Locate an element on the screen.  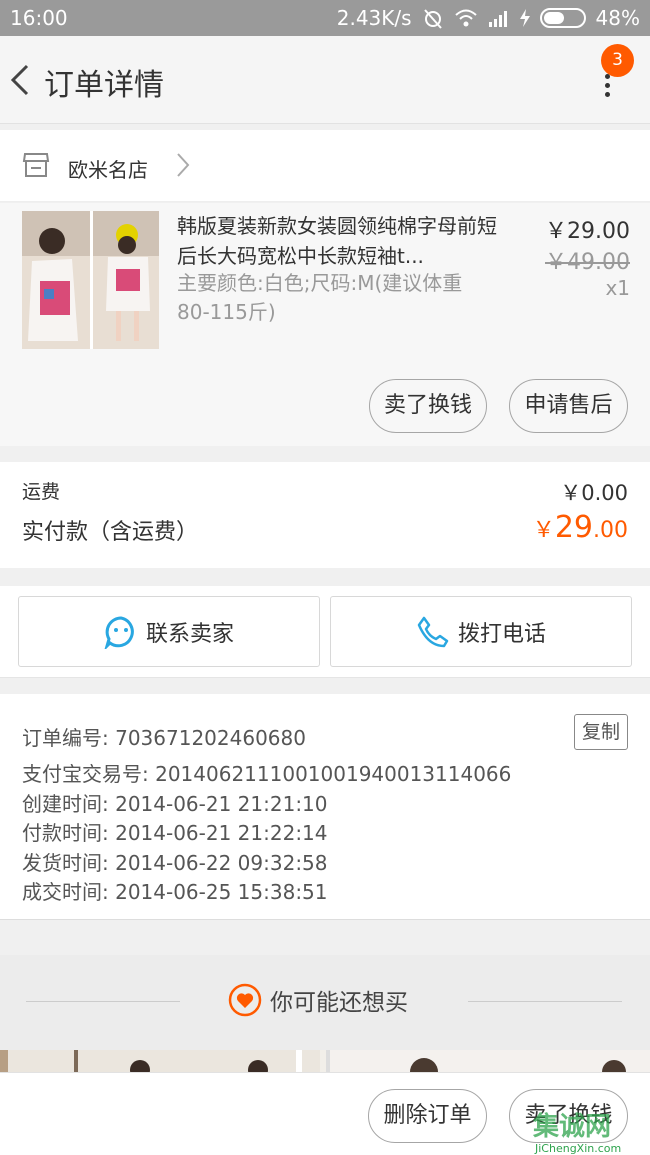
divider-left is located at coordinates (103, 1001).